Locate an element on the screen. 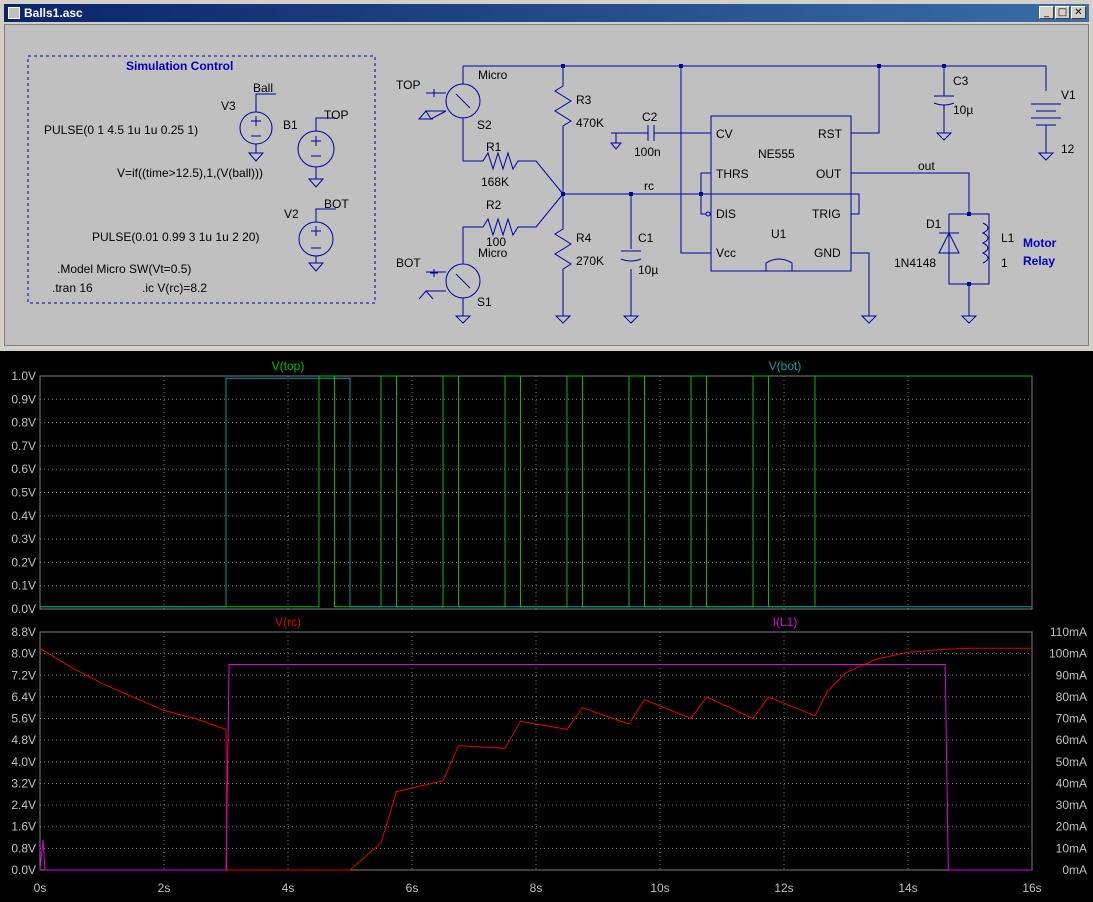 The image size is (1093, 902). y-tick-label: 6.4V is located at coordinates (23, 697).